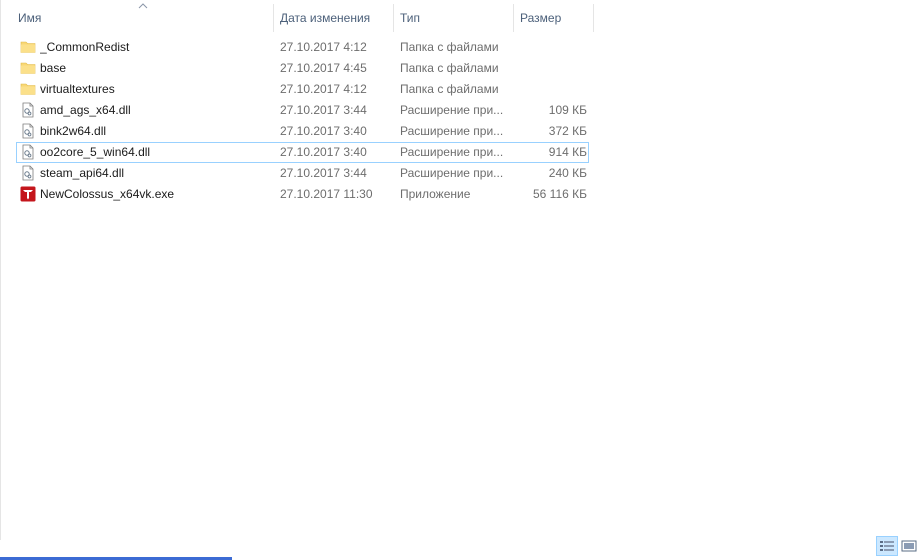 The height and width of the screenshot is (560, 923). I want to click on sort-ascending-icon, so click(143, 6).